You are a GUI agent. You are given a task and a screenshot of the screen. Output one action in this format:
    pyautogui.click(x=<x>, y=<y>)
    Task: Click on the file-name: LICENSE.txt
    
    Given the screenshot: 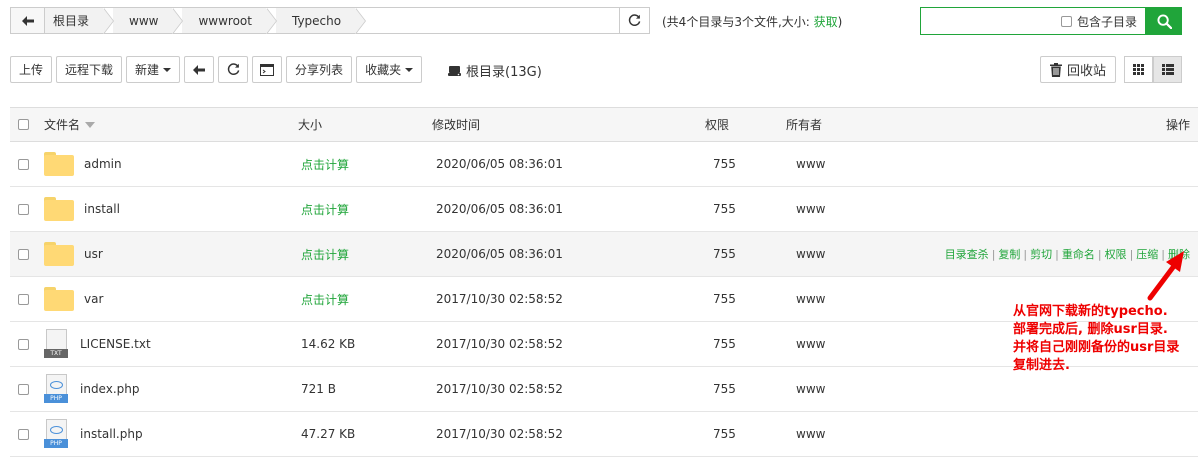 What is the action you would take?
    pyautogui.click(x=115, y=344)
    